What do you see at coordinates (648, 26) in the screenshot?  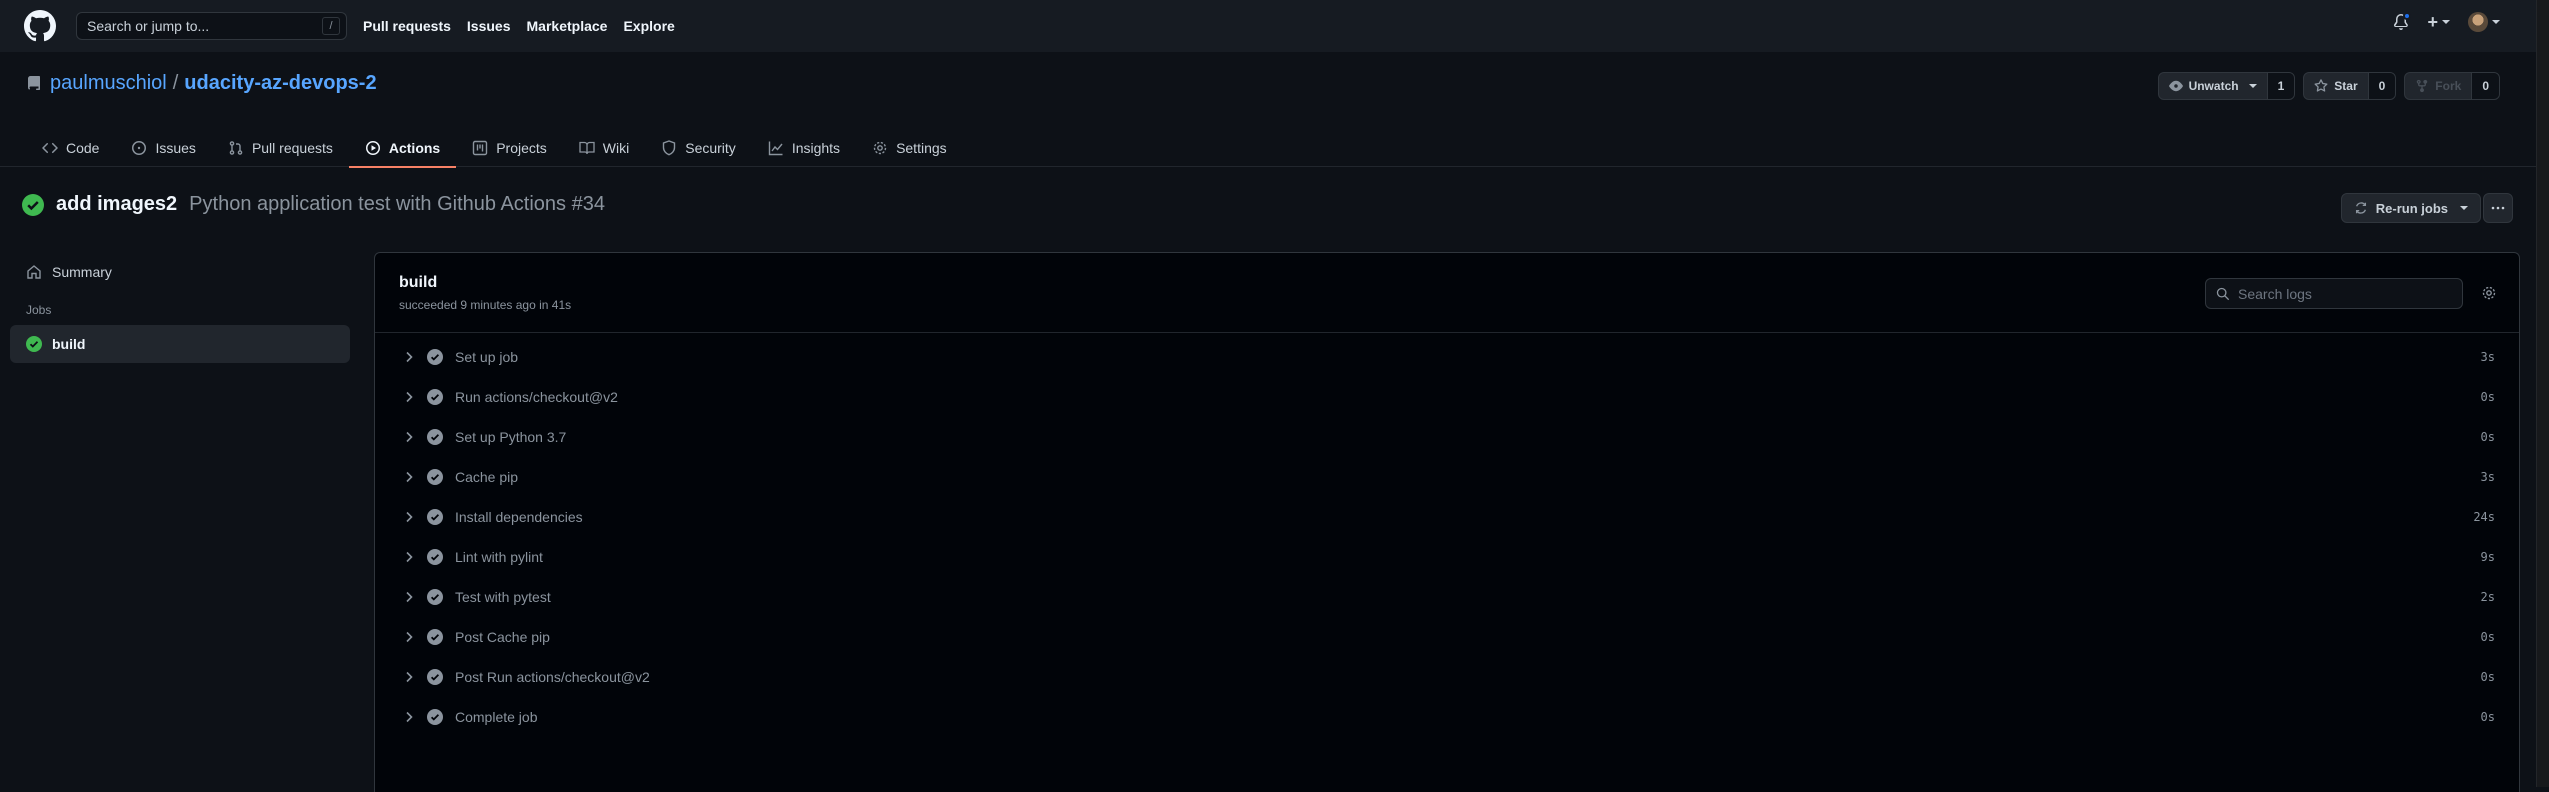 I see `nav-explore: Explore` at bounding box center [648, 26].